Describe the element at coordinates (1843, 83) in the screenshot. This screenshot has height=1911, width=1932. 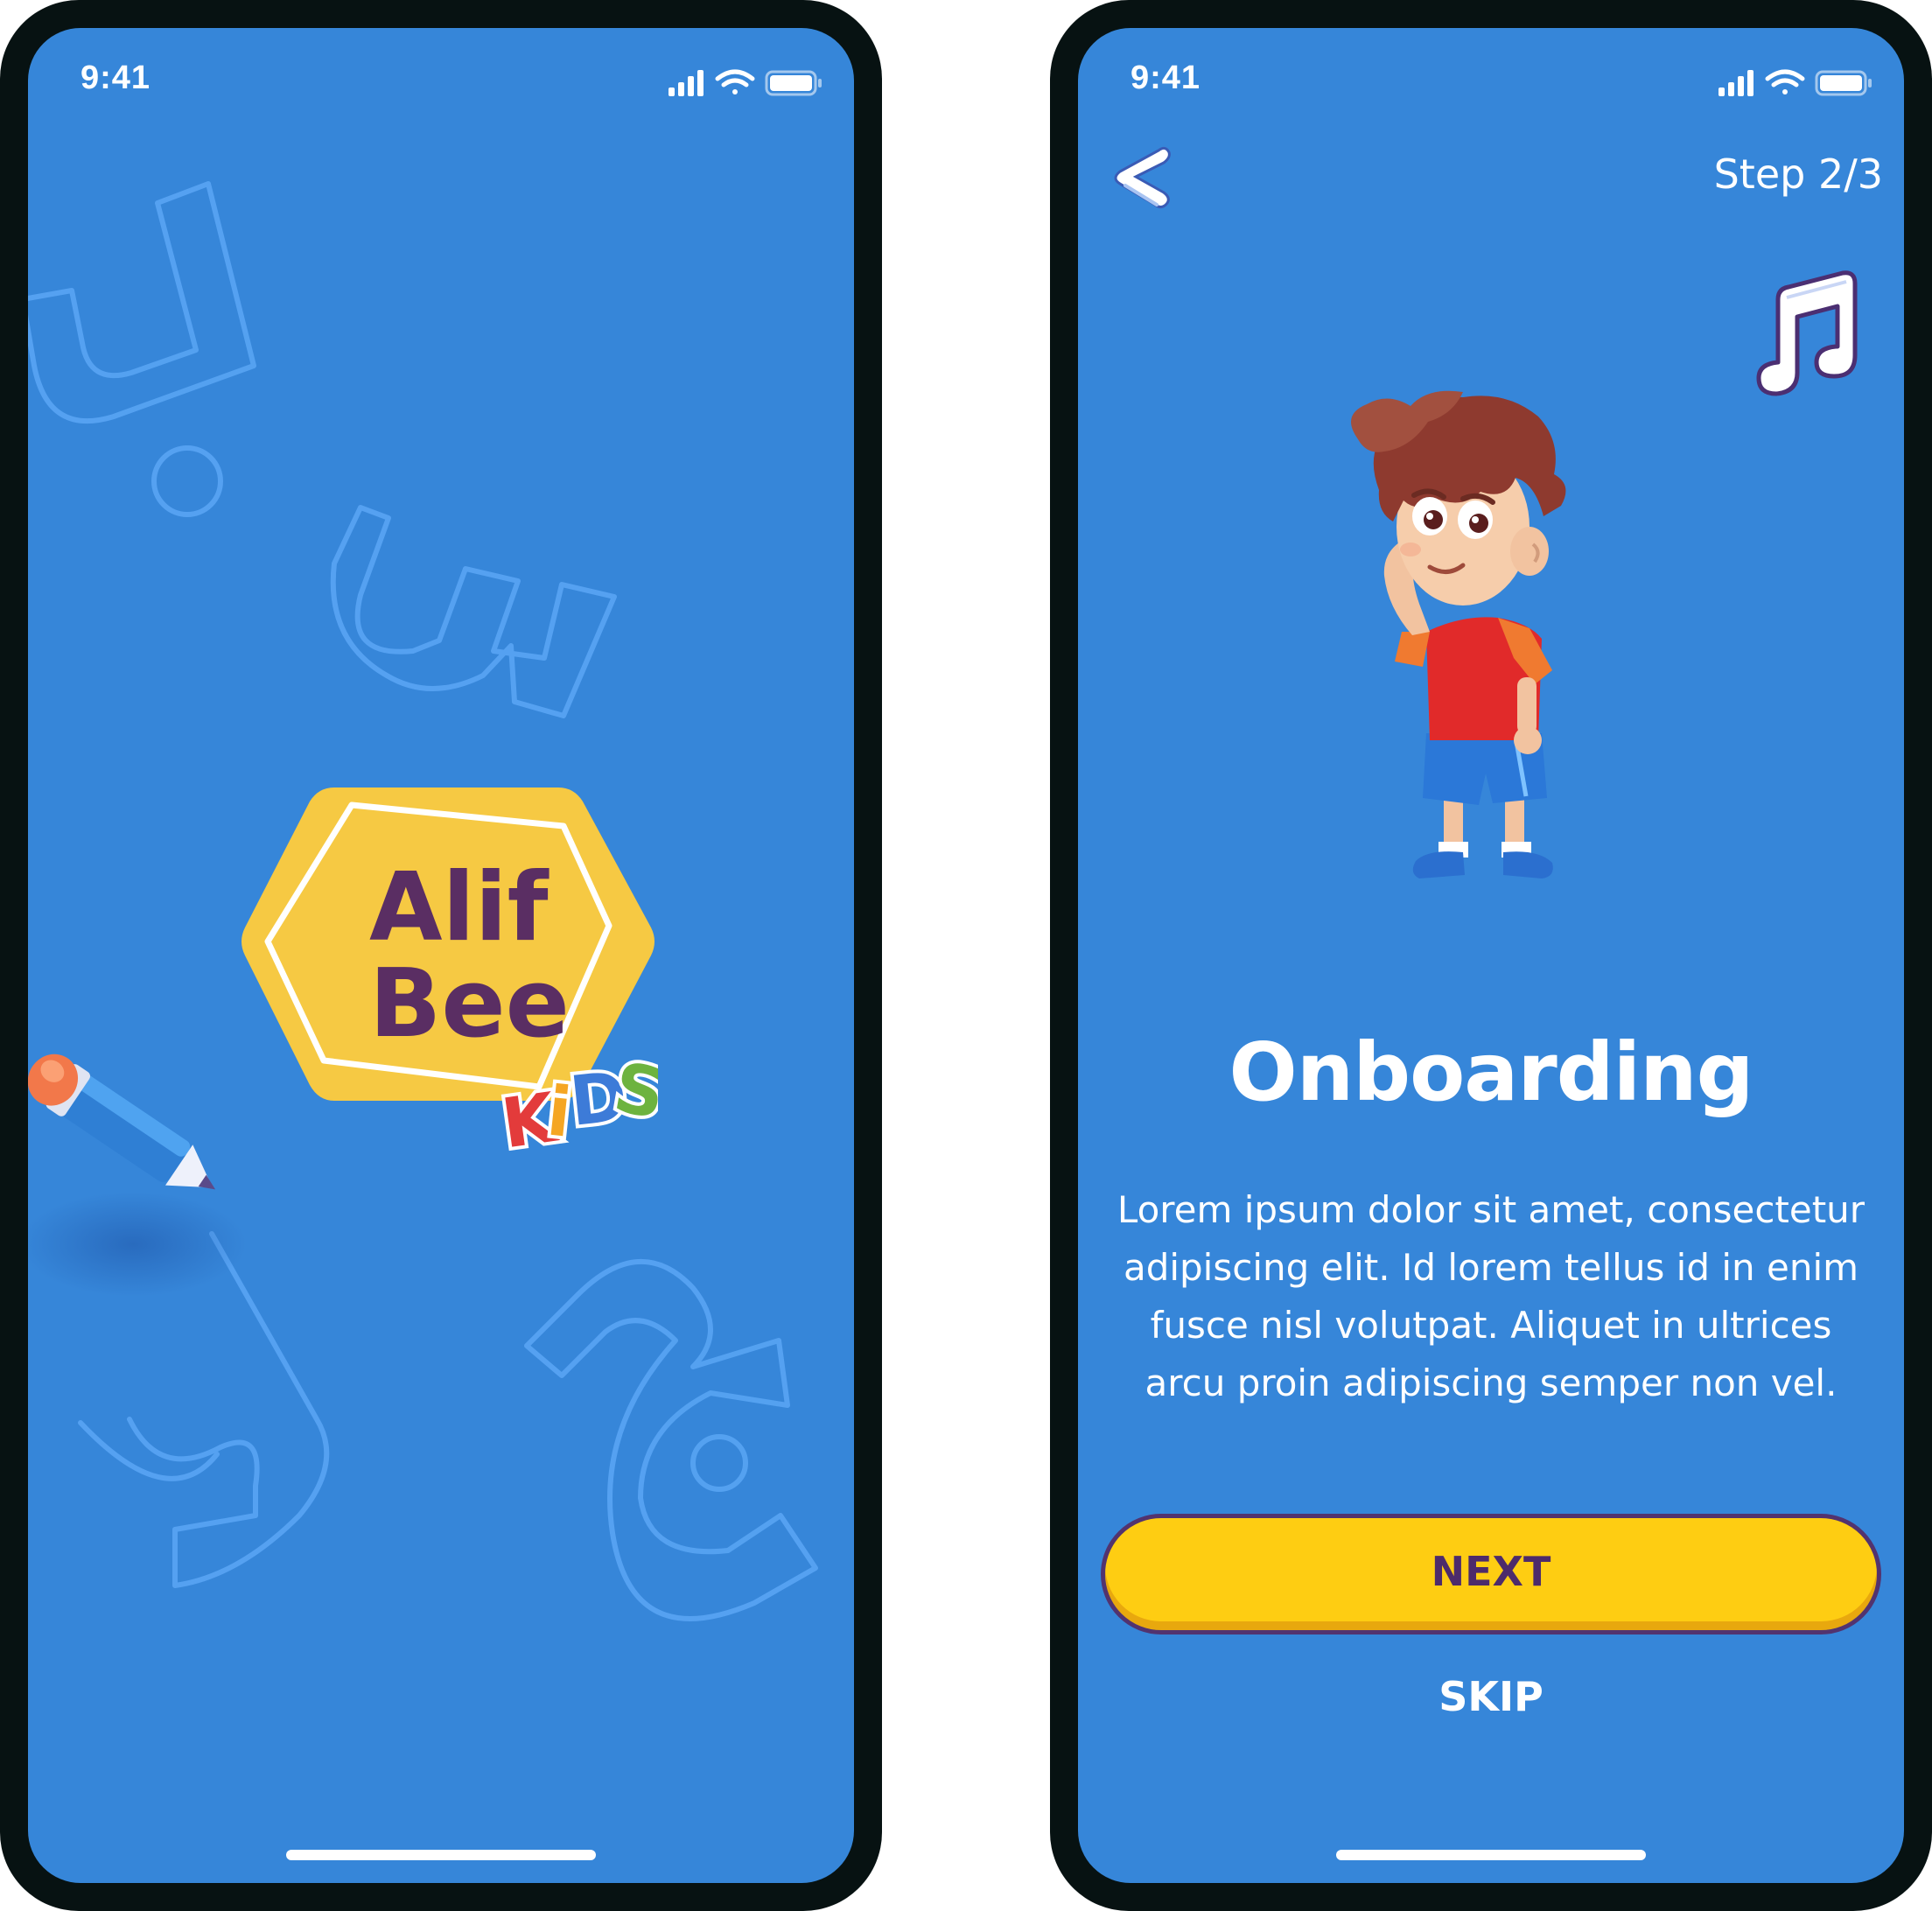
I see `battery-icon` at that location.